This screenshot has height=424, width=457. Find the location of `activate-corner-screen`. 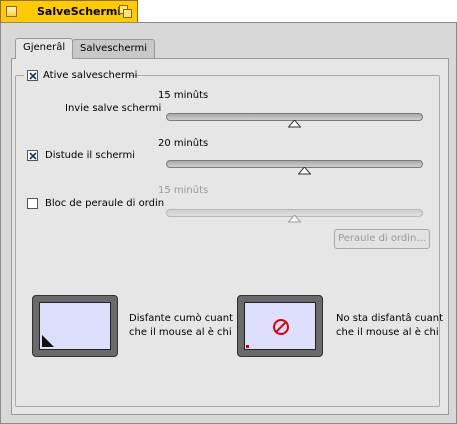

activate-corner-screen is located at coordinates (75, 326).